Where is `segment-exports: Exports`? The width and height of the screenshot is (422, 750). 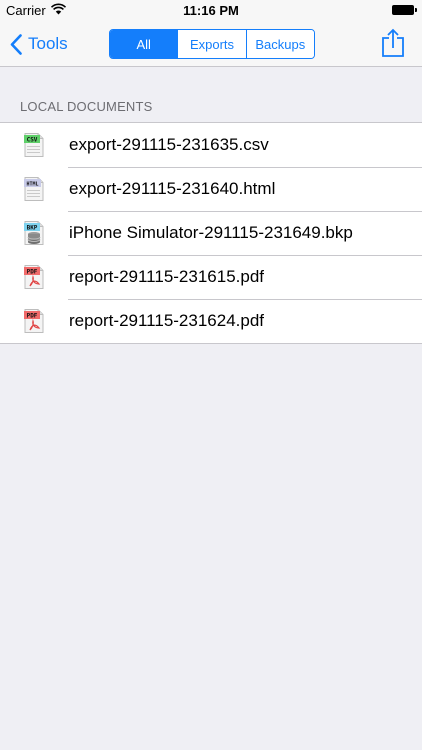
segment-exports: Exports is located at coordinates (211, 44).